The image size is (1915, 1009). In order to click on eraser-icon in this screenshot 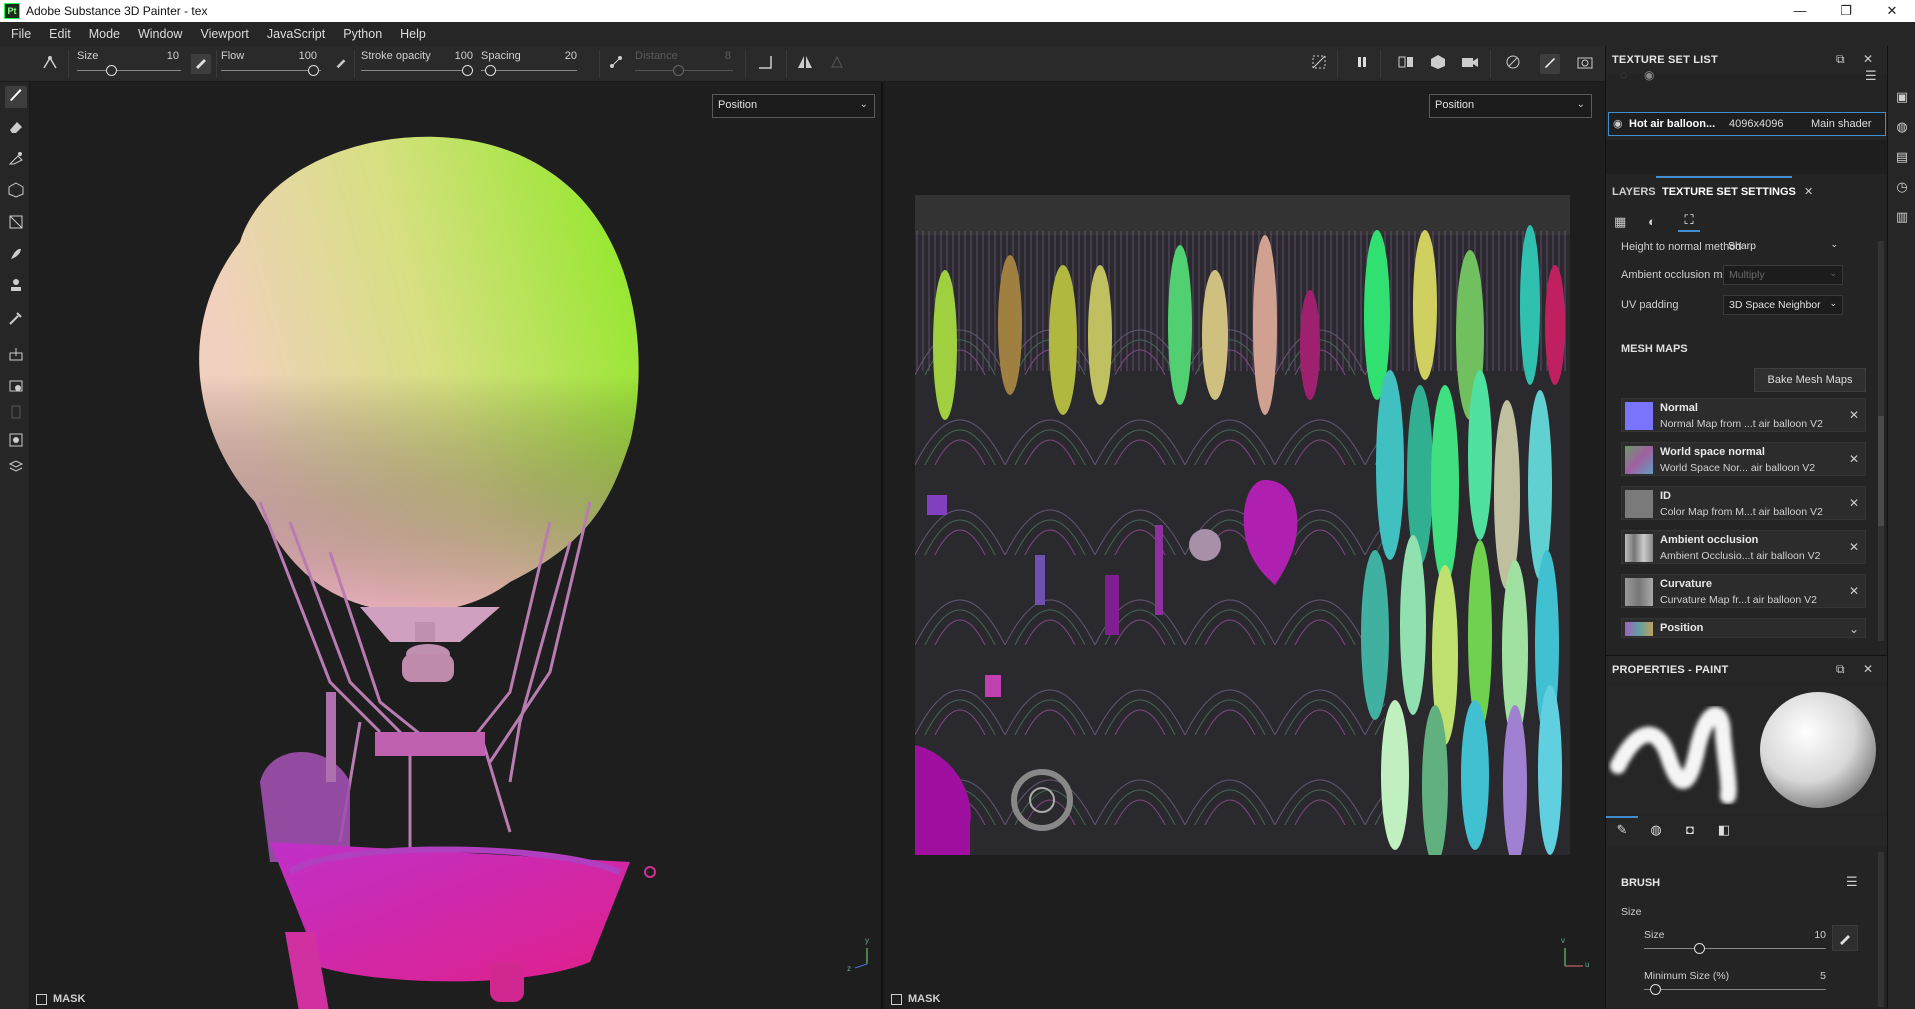, I will do `click(16, 129)`.